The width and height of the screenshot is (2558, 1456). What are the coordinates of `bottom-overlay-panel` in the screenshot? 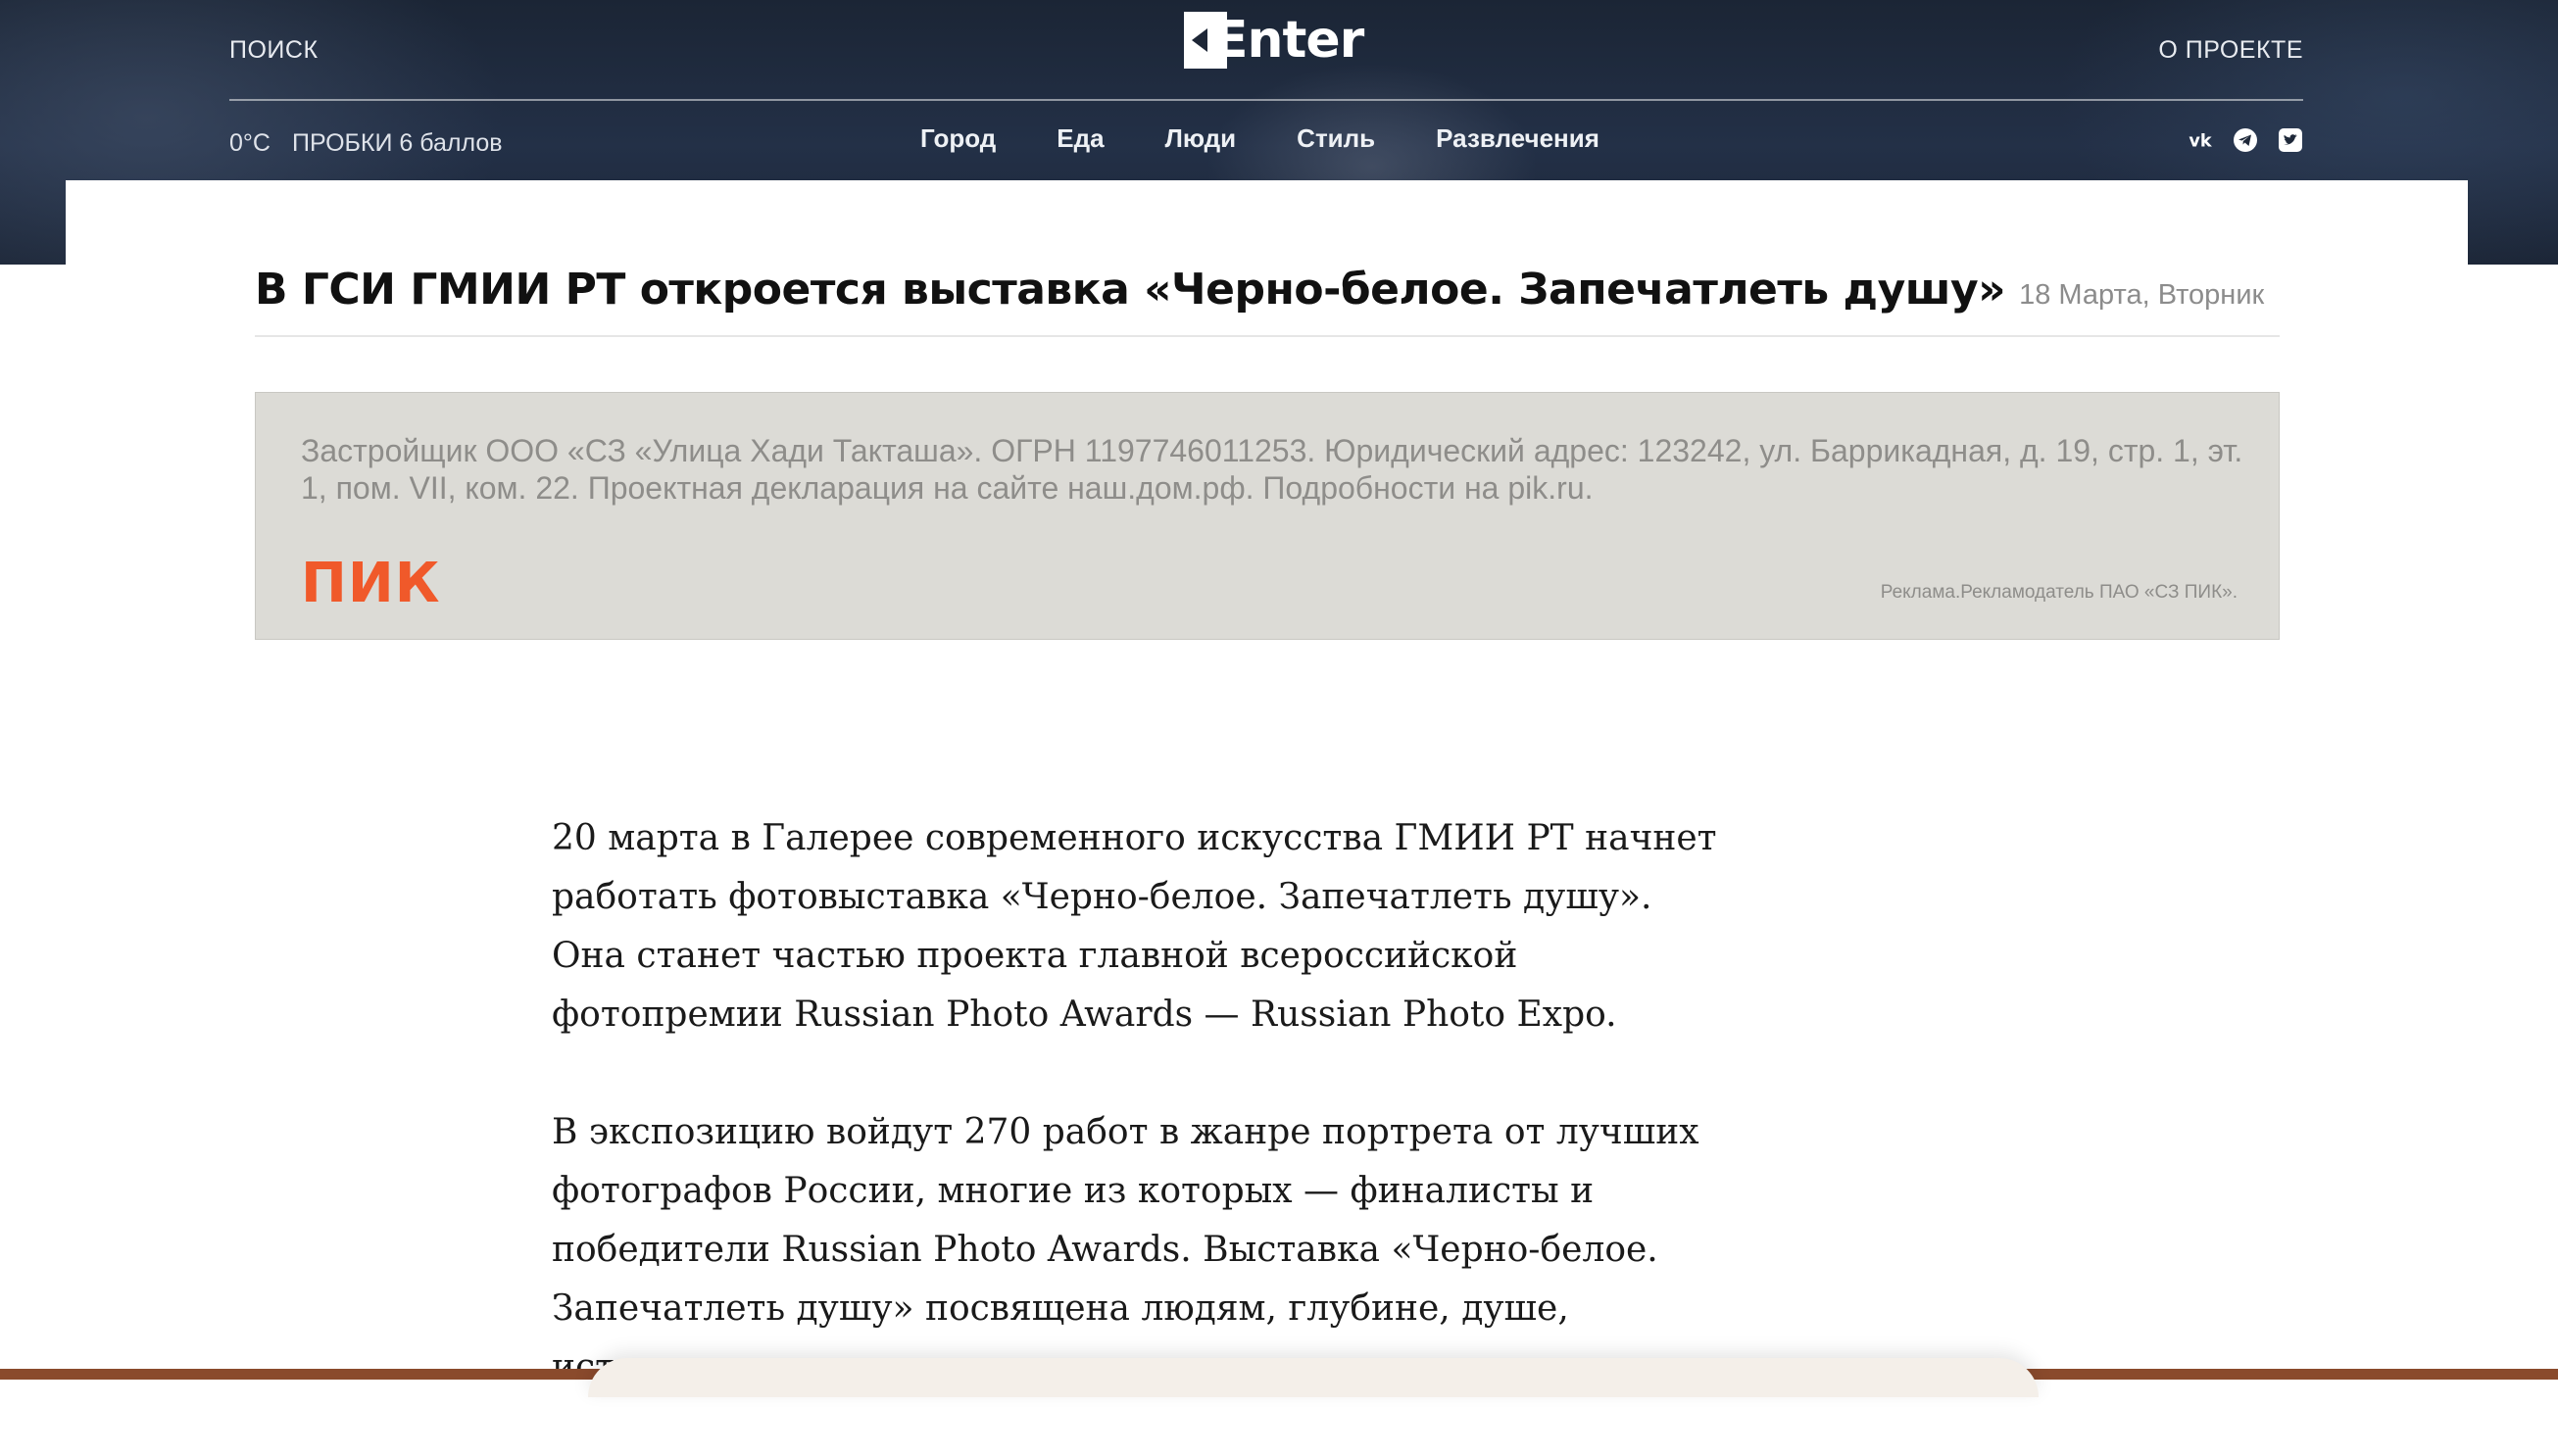 It's located at (1313, 1377).